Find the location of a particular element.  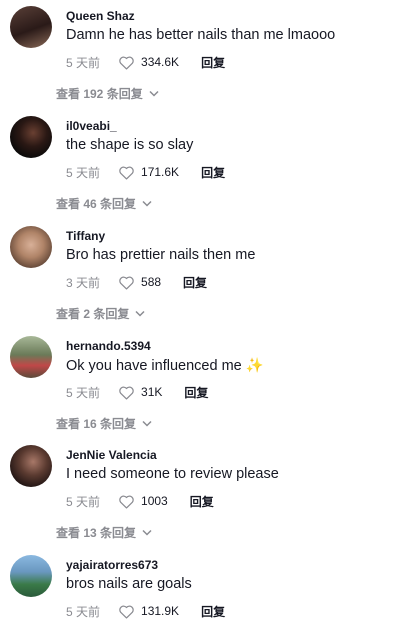

view-replies-button: 查看 2 条回复 is located at coordinates (100, 313).